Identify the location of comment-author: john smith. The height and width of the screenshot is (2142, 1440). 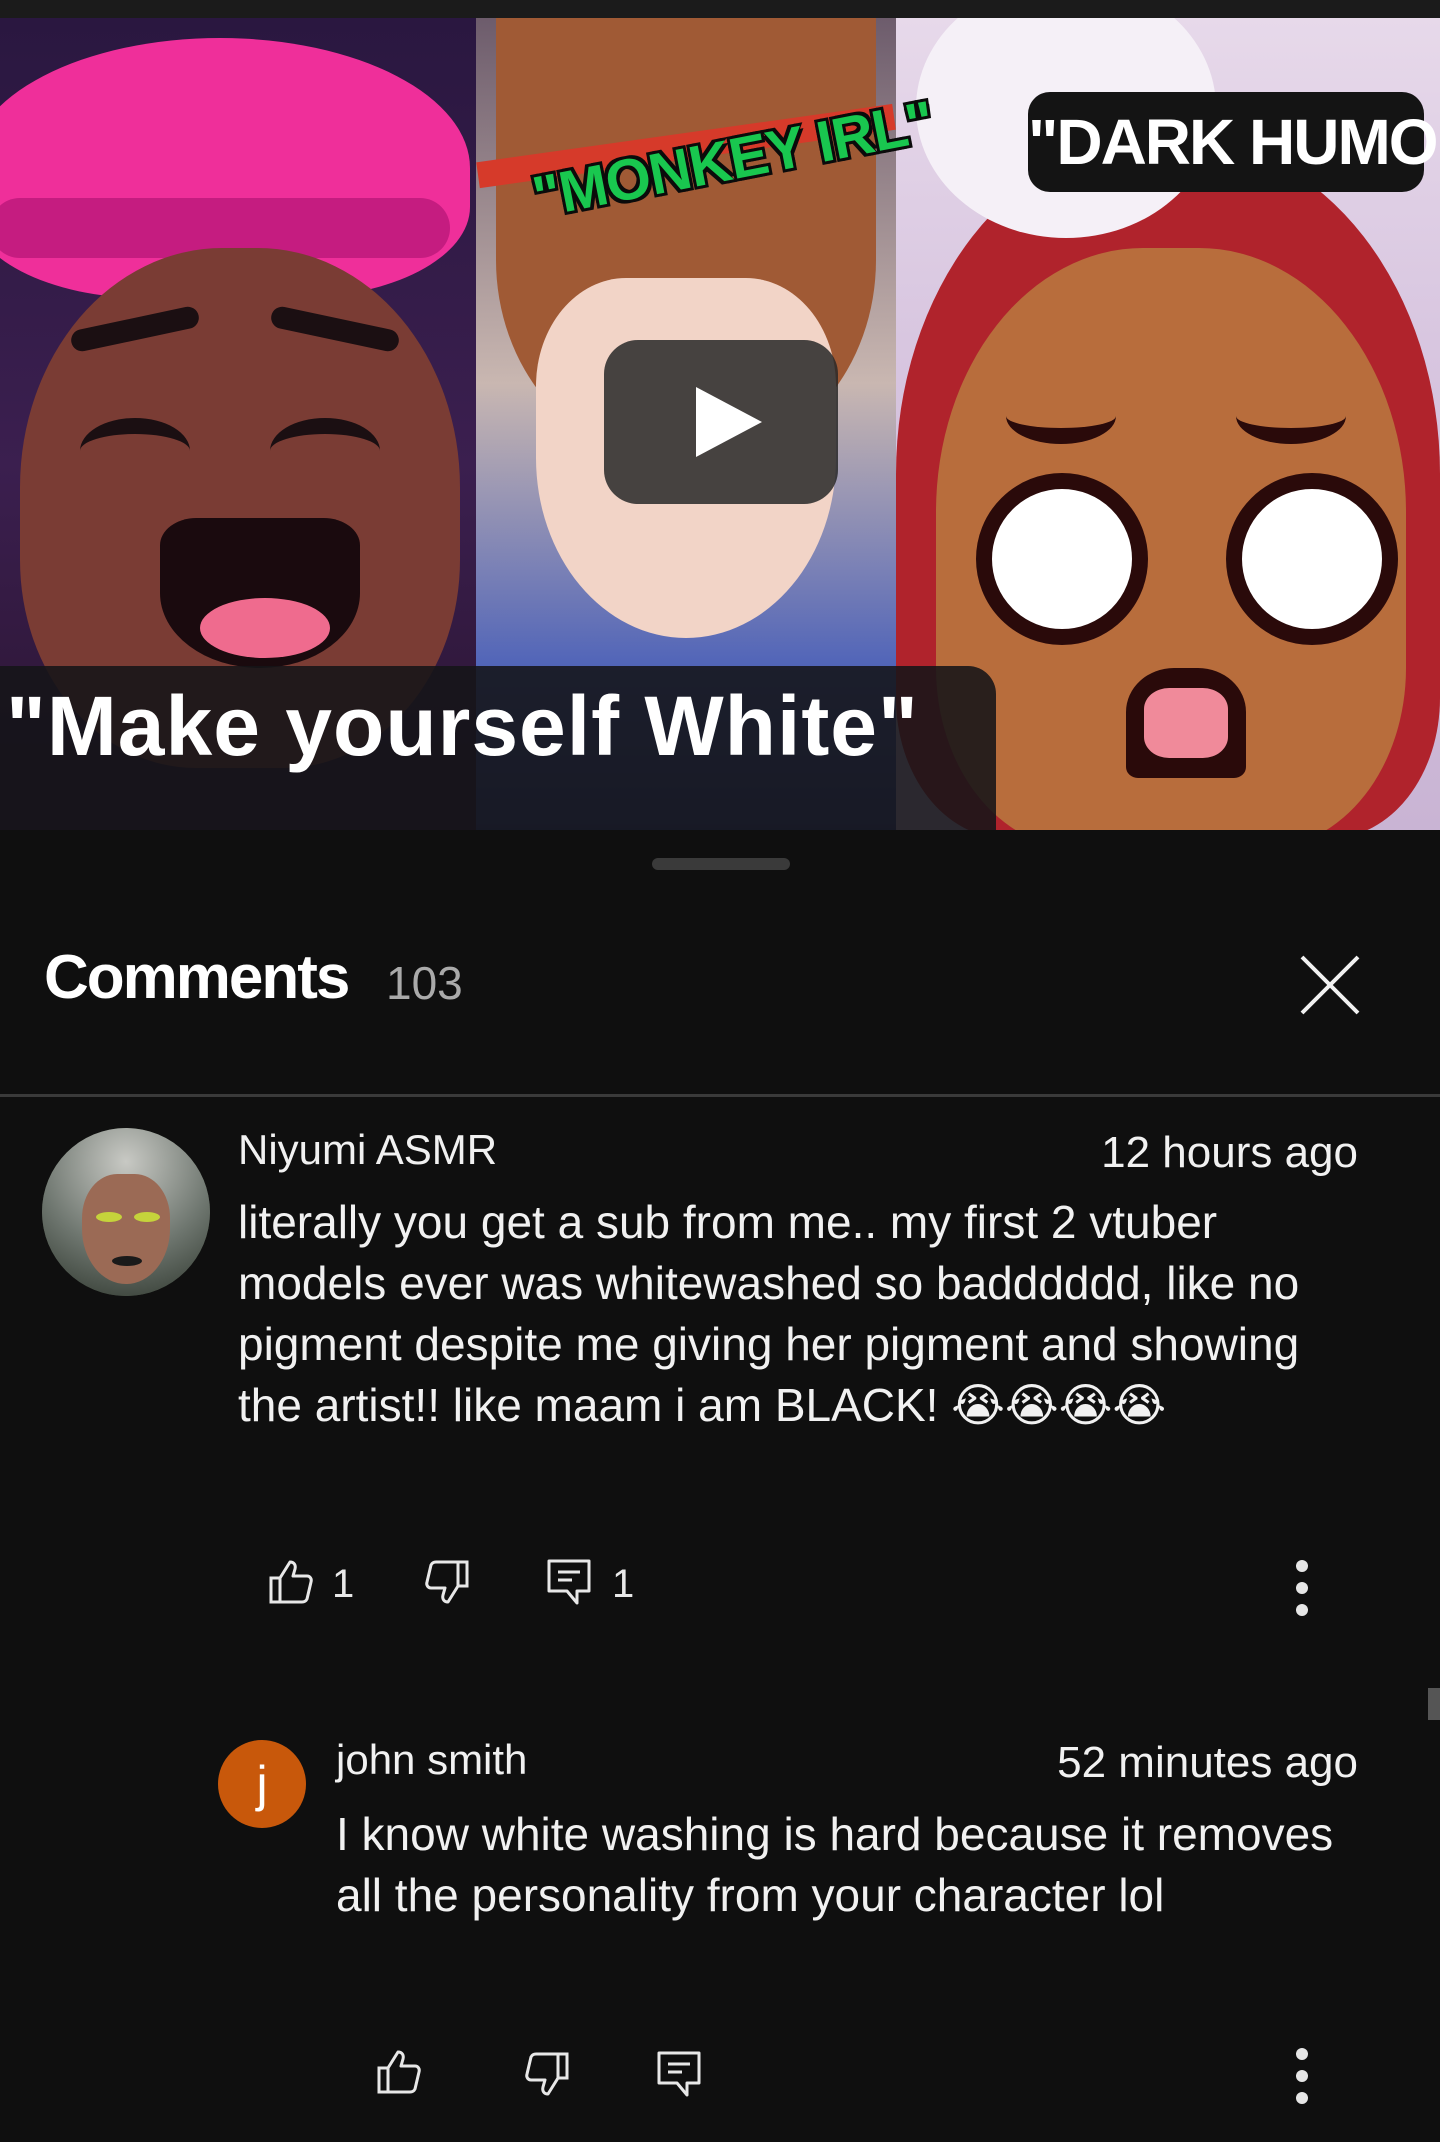
(431, 1760).